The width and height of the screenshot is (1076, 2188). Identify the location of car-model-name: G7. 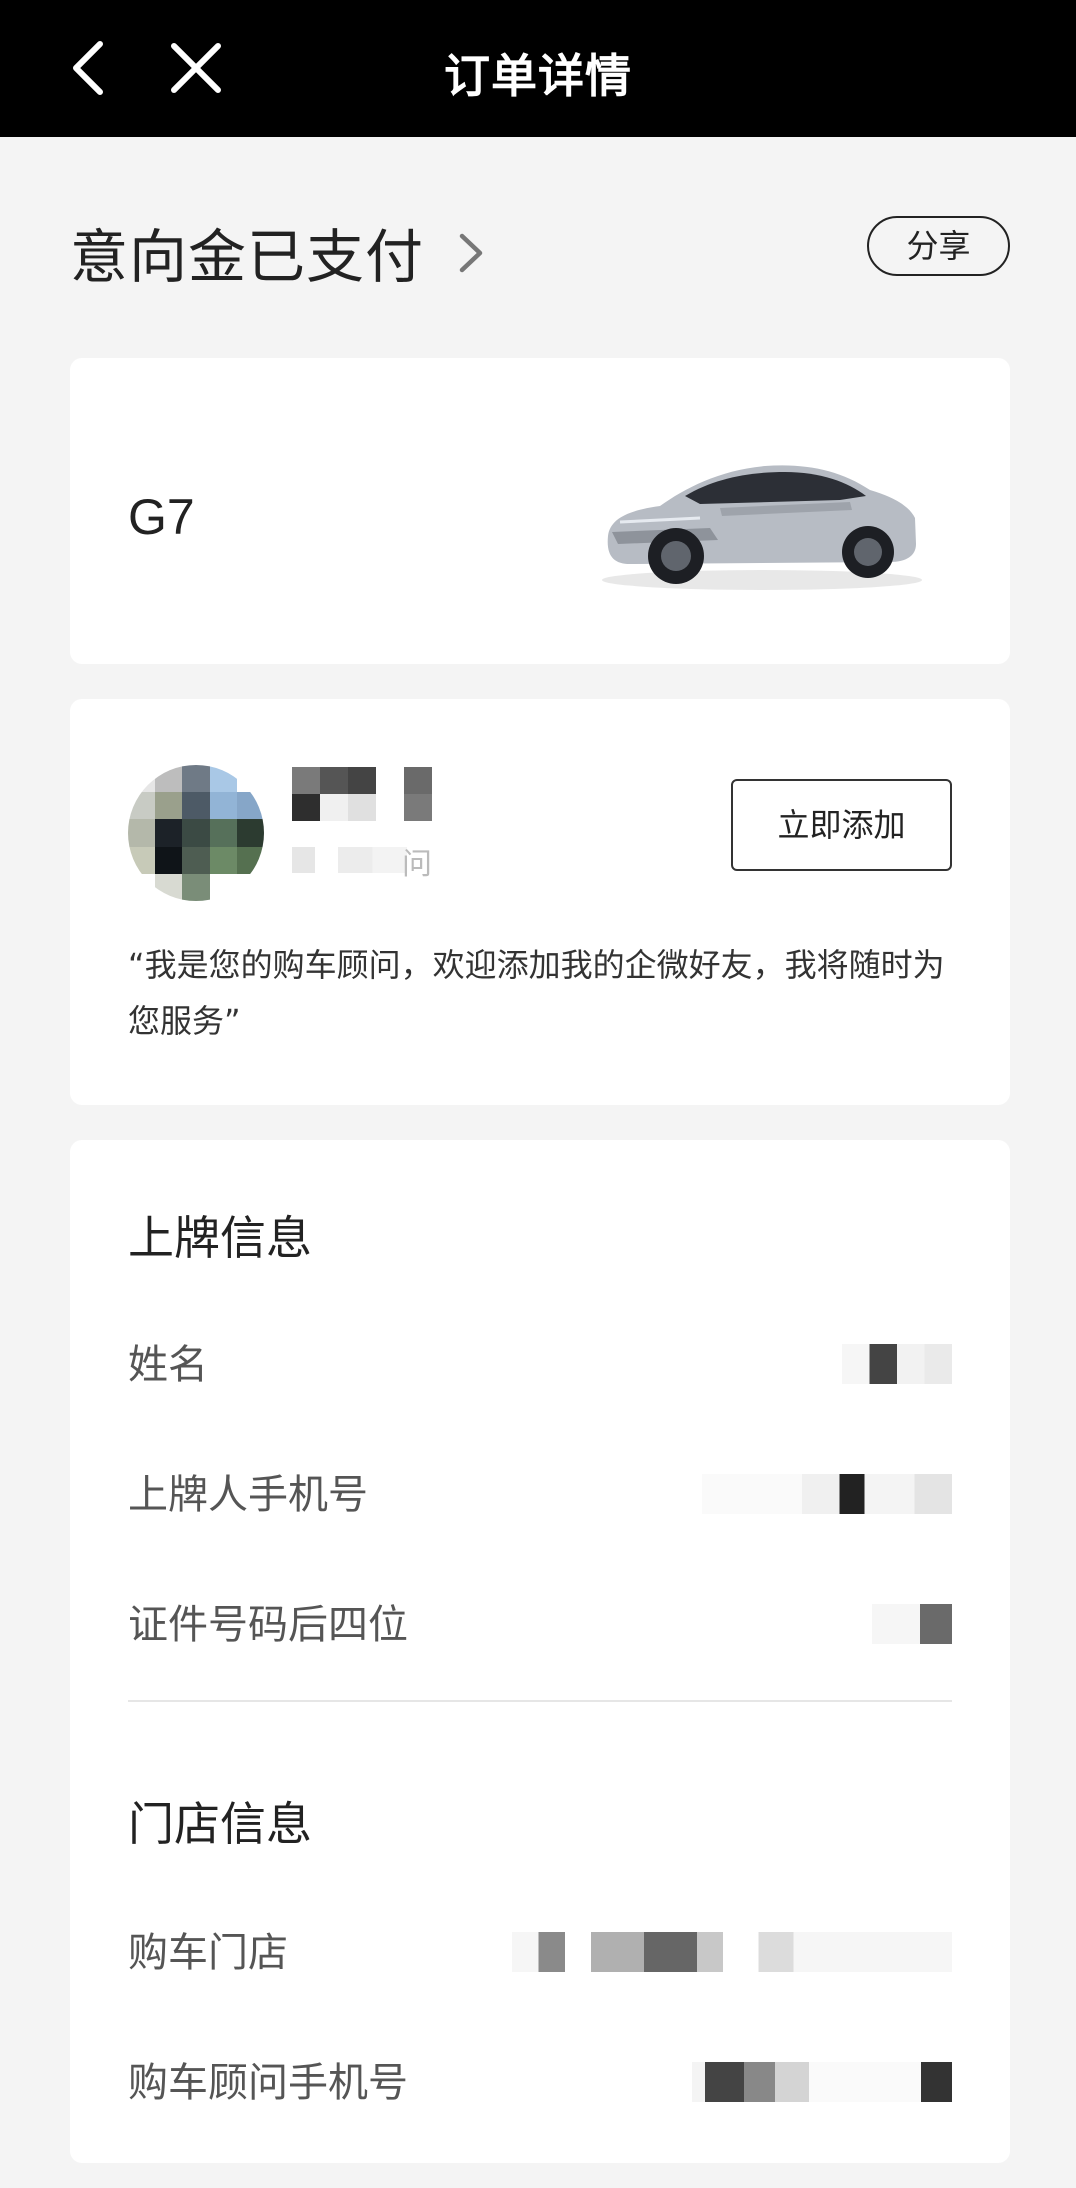
(161, 517).